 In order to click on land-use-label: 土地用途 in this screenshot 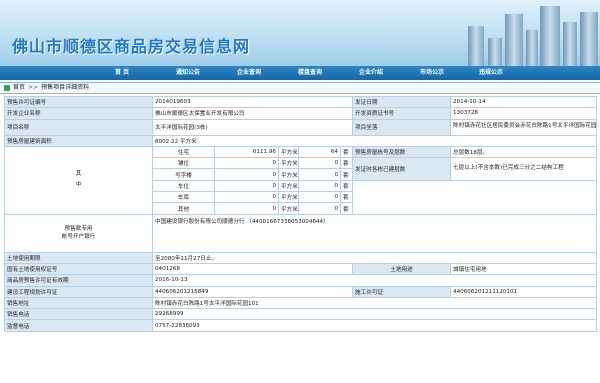, I will do `click(402, 269)`.